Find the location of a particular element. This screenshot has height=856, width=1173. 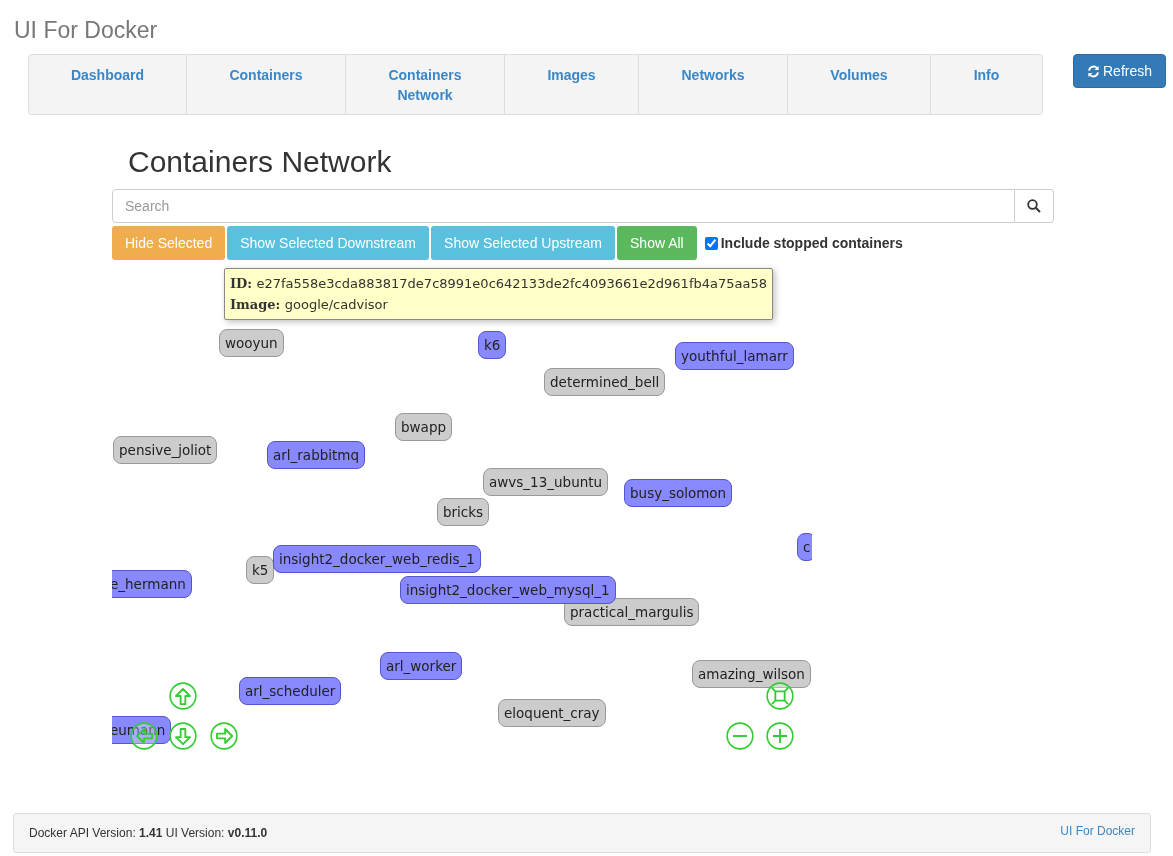

nav-tab: Images is located at coordinates (572, 84).